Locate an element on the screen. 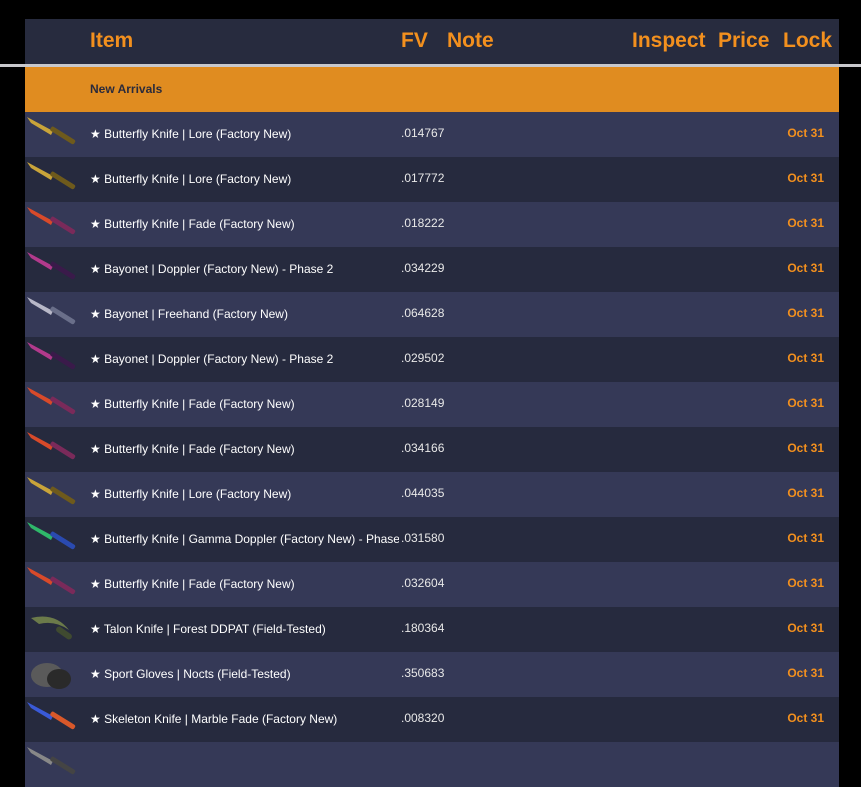 This screenshot has width=861, height=787. section-title: New Arrivals is located at coordinates (126, 89).